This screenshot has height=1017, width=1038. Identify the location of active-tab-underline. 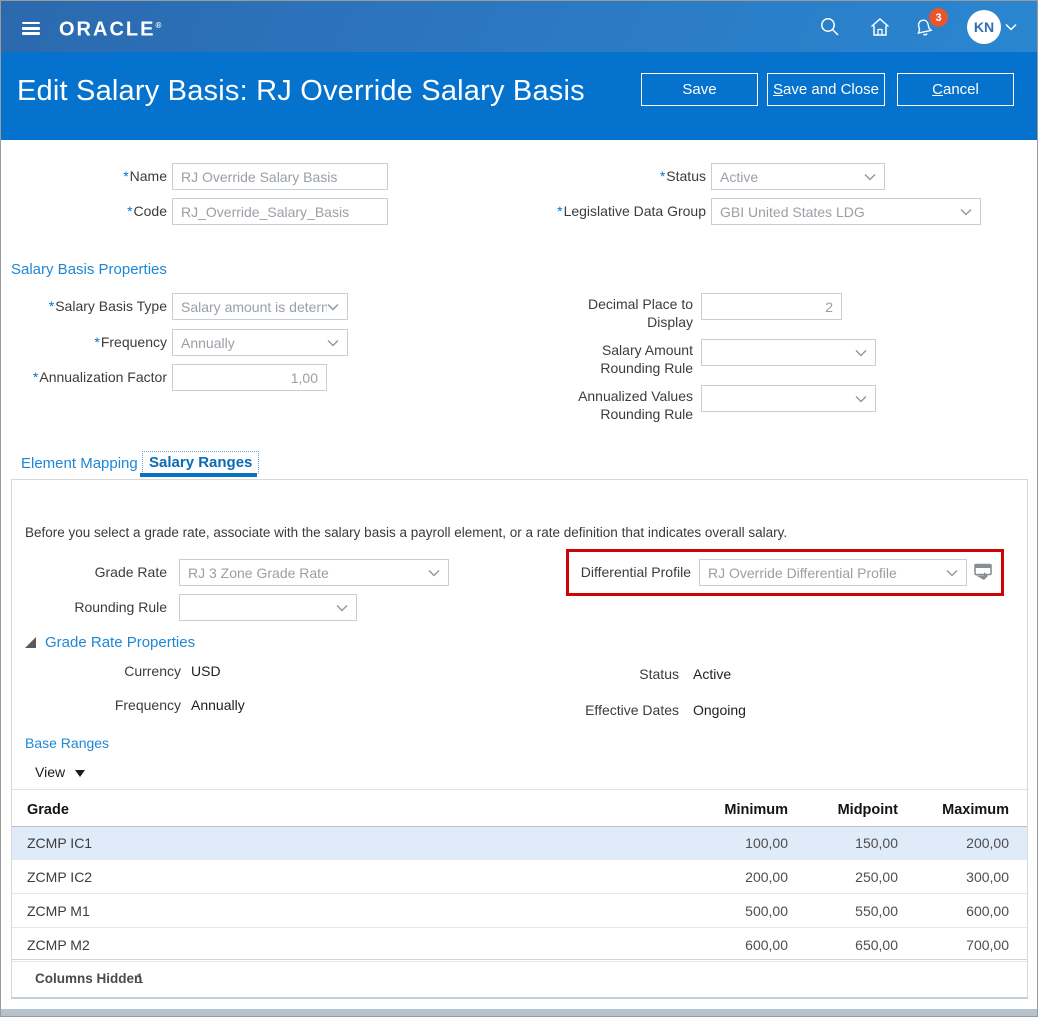
(198, 475).